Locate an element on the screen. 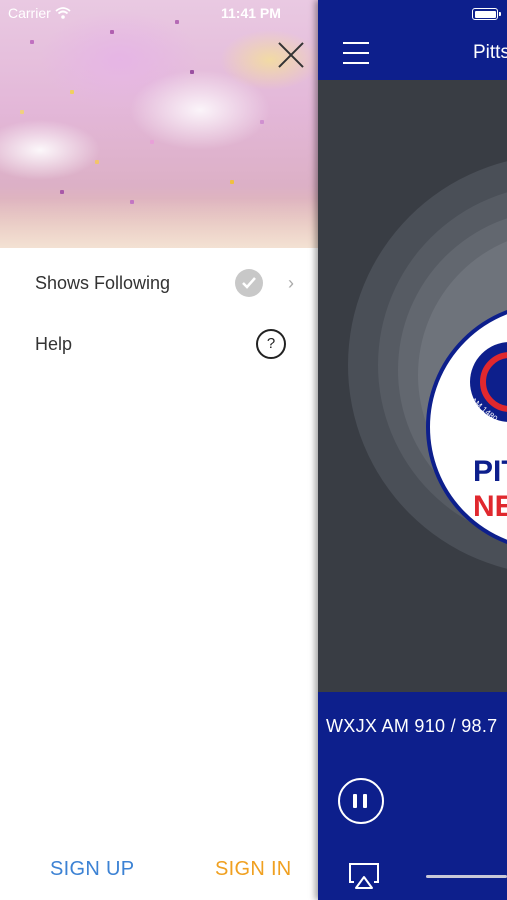 The height and width of the screenshot is (900, 507). sign-up-button: SIGN UP is located at coordinates (92, 869).